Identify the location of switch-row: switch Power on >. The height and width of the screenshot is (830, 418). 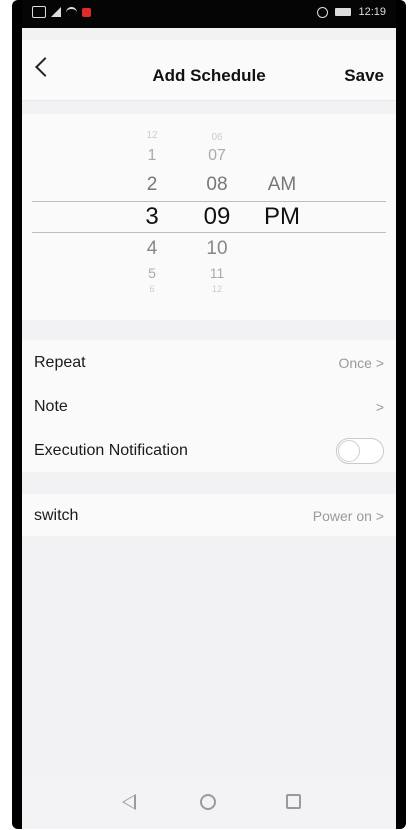
(209, 515).